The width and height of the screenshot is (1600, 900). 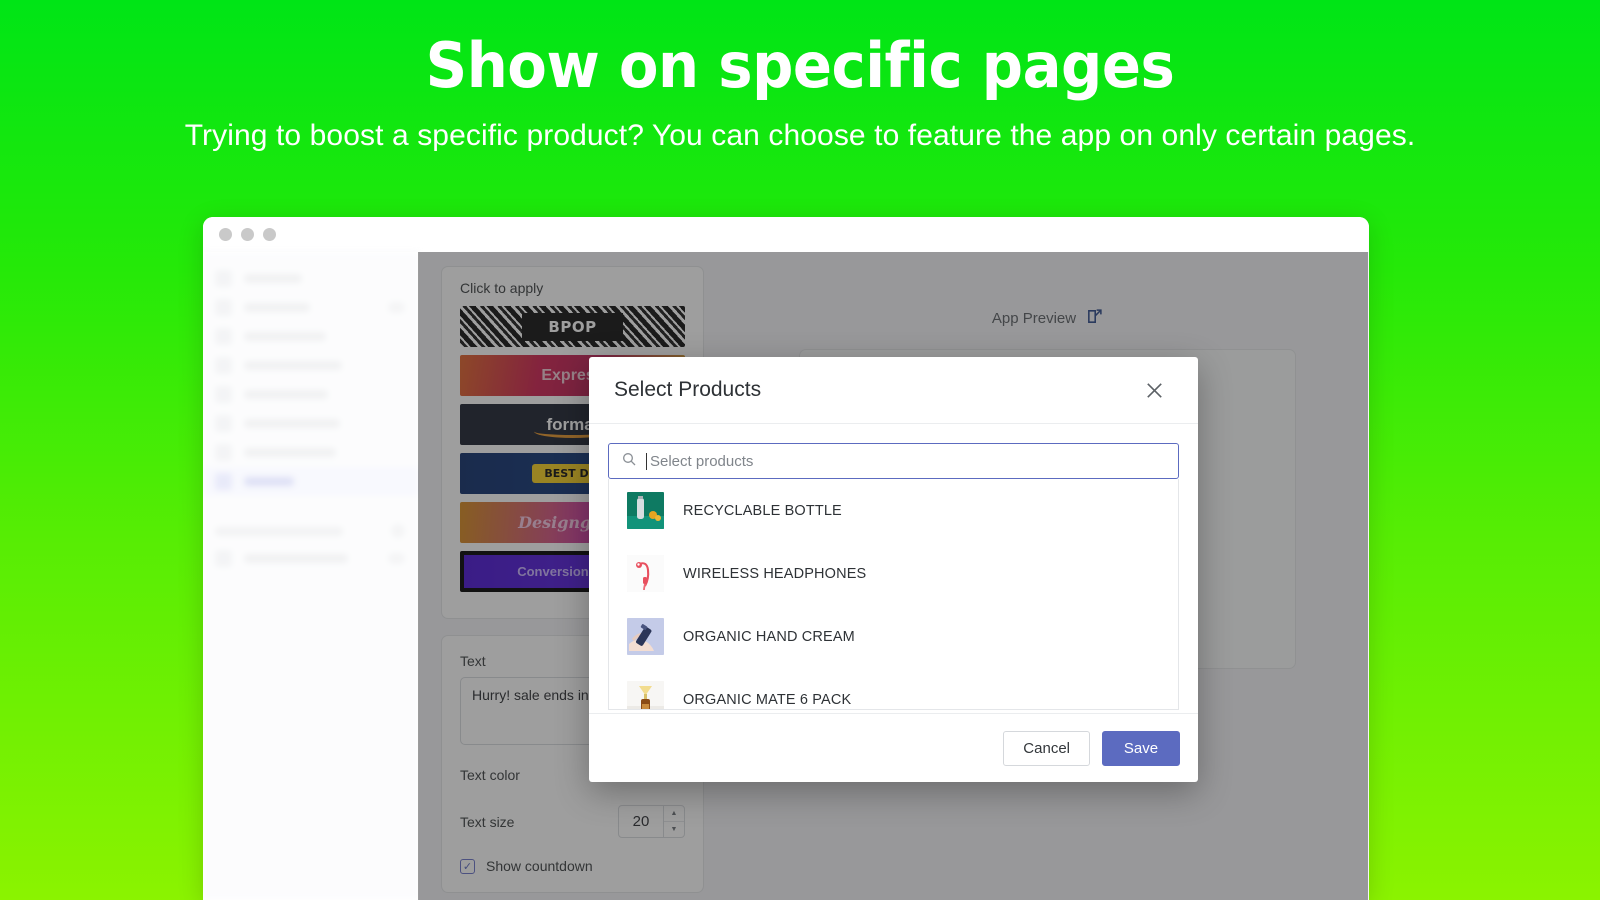 I want to click on modal-header: Select Products, so click(x=893, y=390).